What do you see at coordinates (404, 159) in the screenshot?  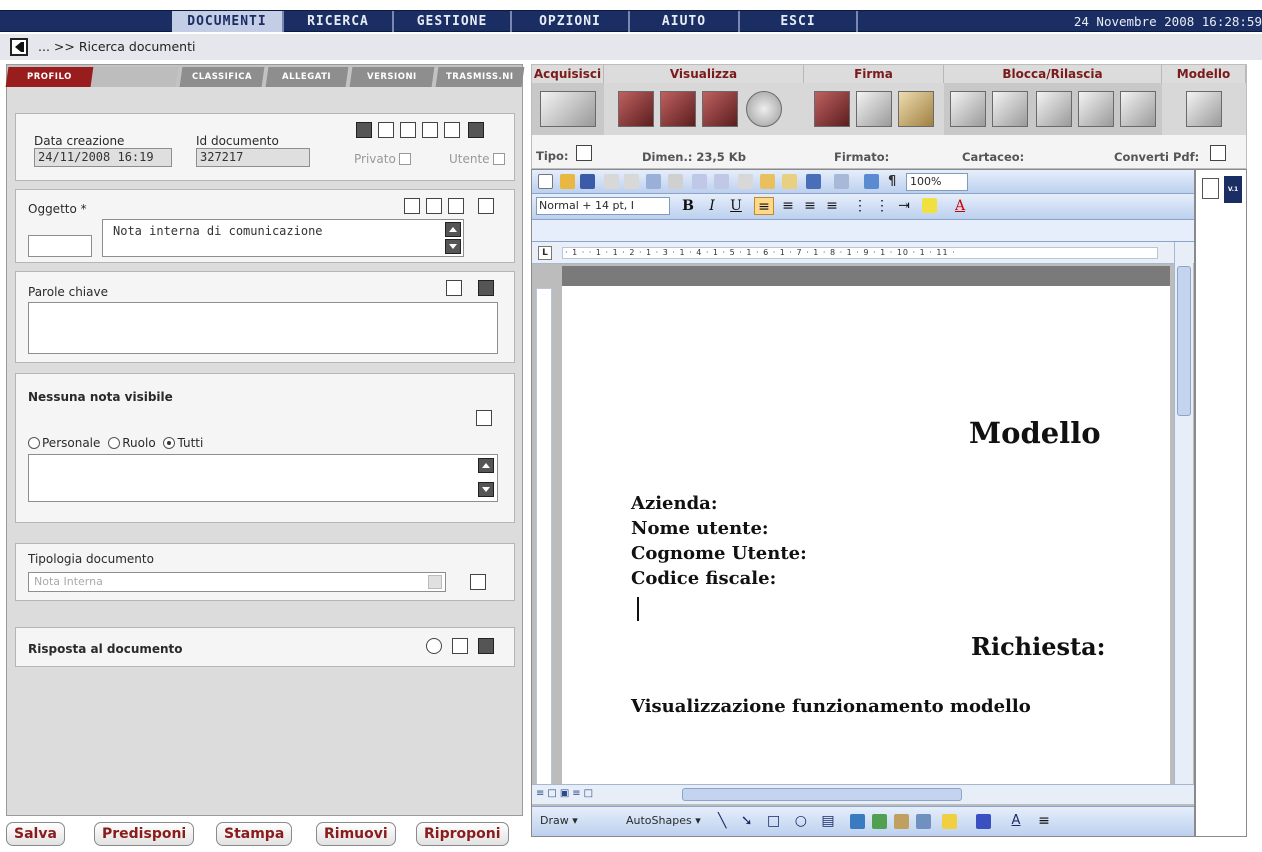 I see `privato-checkbox` at bounding box center [404, 159].